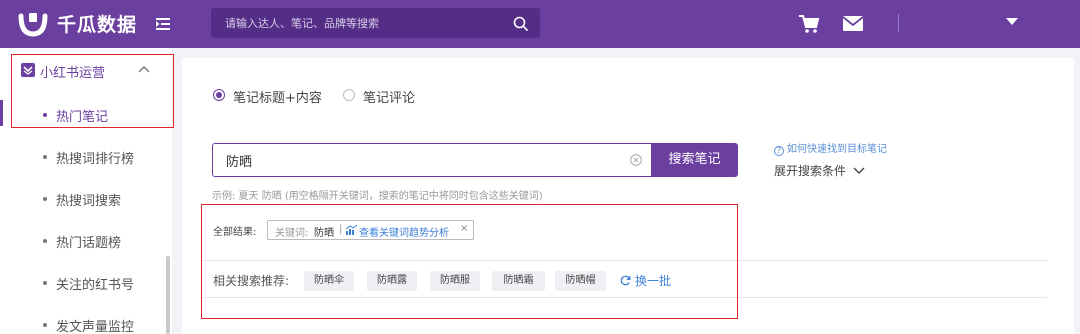  I want to click on sidebar-section-xiaohongshu: 小红书运营, so click(86, 72).